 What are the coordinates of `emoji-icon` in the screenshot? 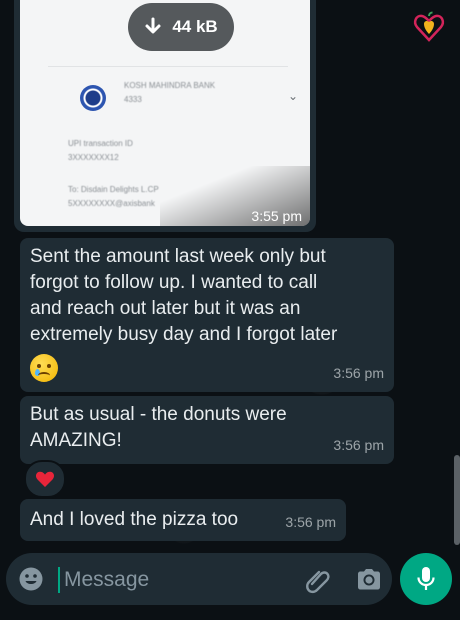 It's located at (31, 579).